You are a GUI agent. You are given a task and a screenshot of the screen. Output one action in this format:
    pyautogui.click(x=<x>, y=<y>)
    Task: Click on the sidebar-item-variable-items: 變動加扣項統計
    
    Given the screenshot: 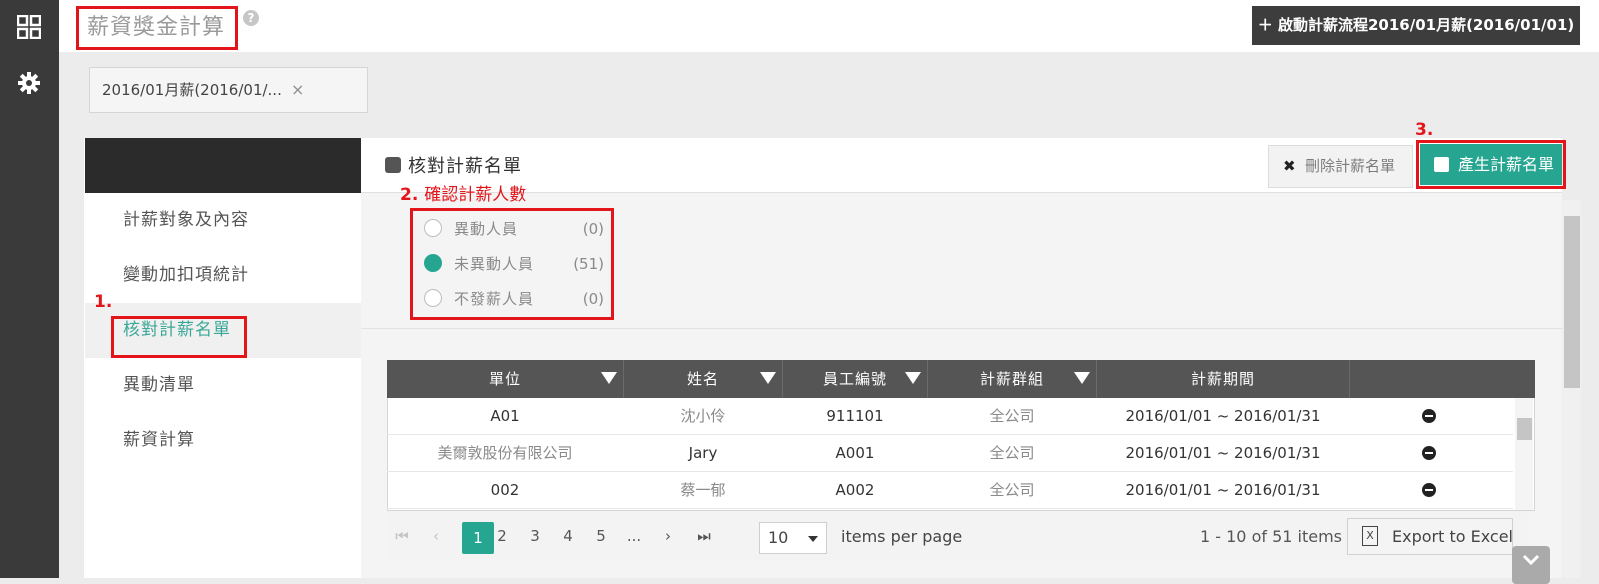 What is the action you would take?
    pyautogui.click(x=223, y=275)
    